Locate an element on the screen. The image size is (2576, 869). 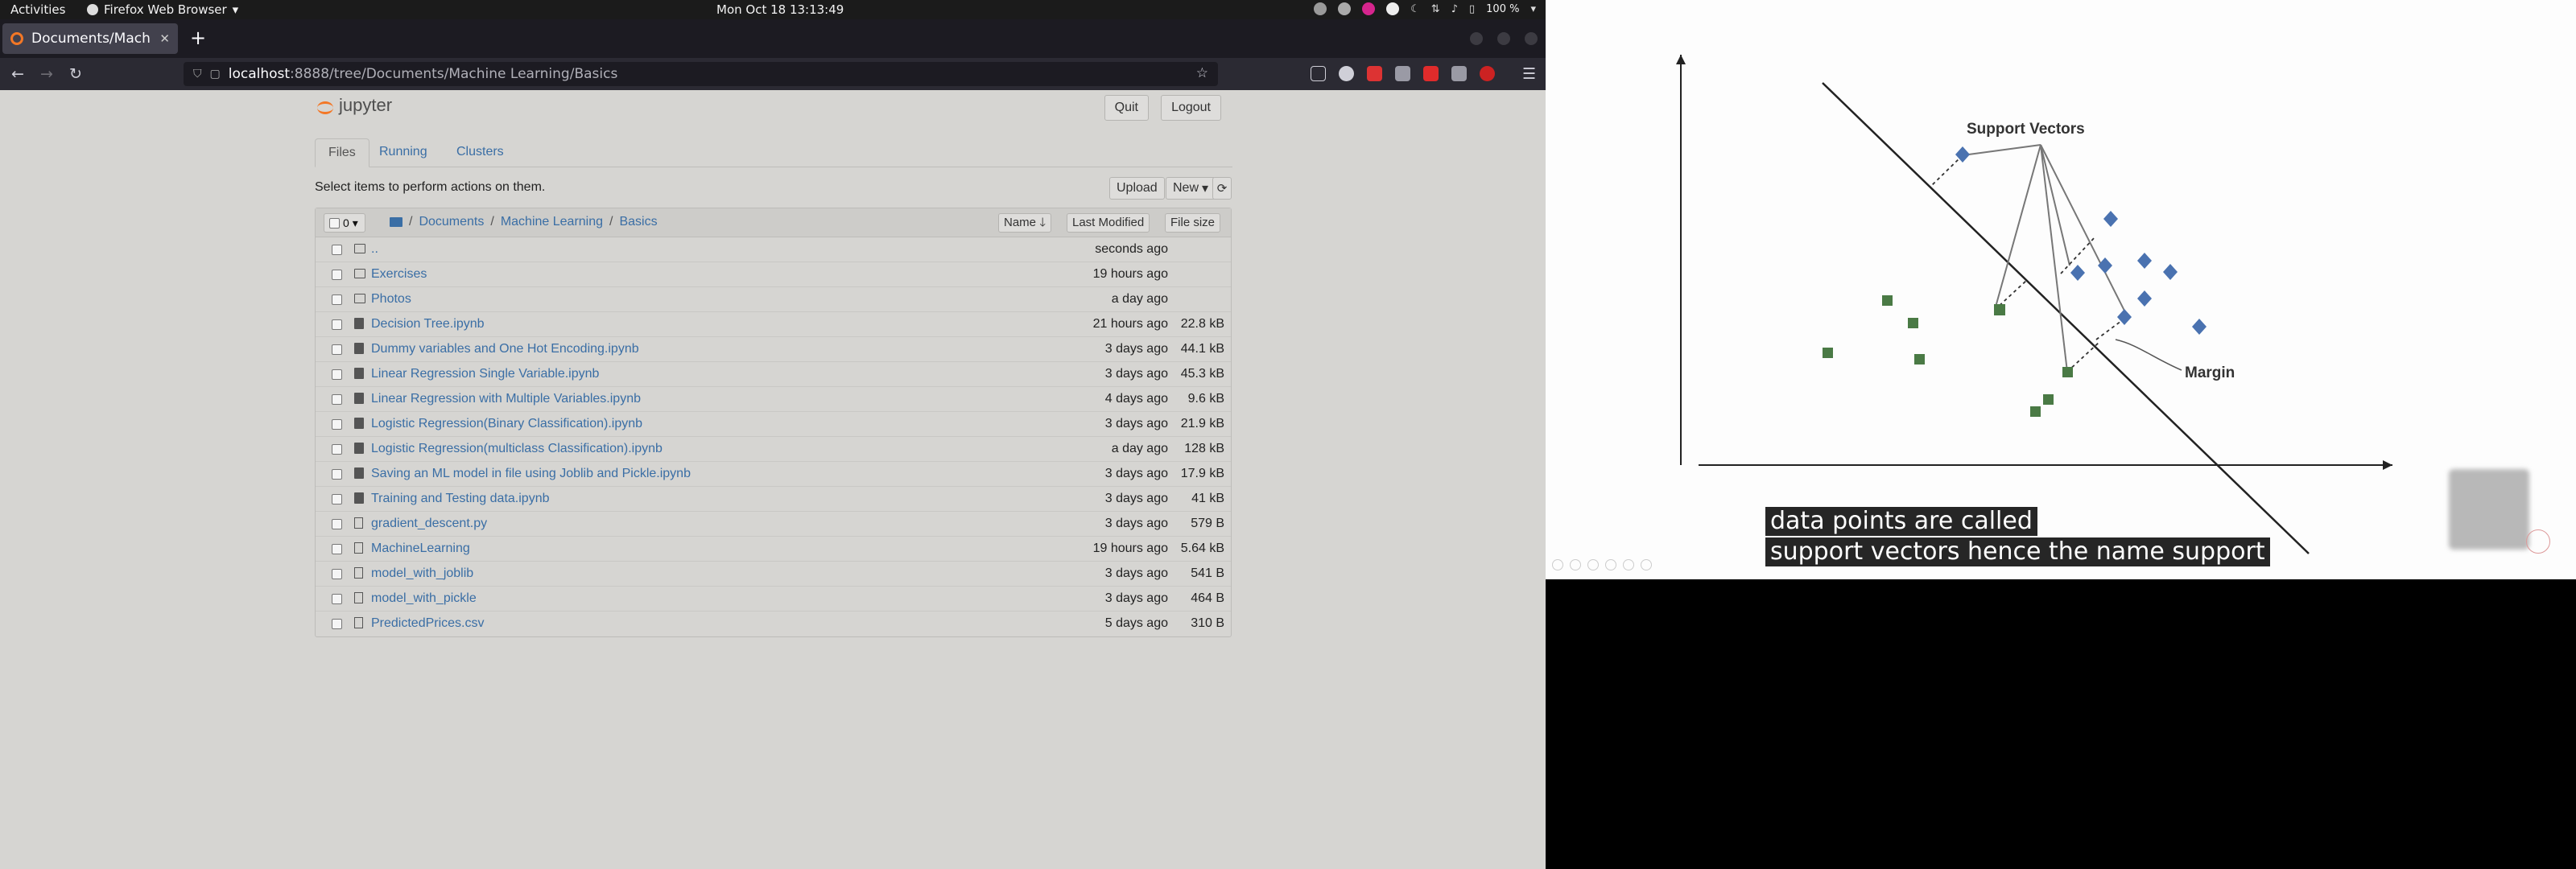
file-row: Exercises 19 hours ago is located at coordinates (773, 274).